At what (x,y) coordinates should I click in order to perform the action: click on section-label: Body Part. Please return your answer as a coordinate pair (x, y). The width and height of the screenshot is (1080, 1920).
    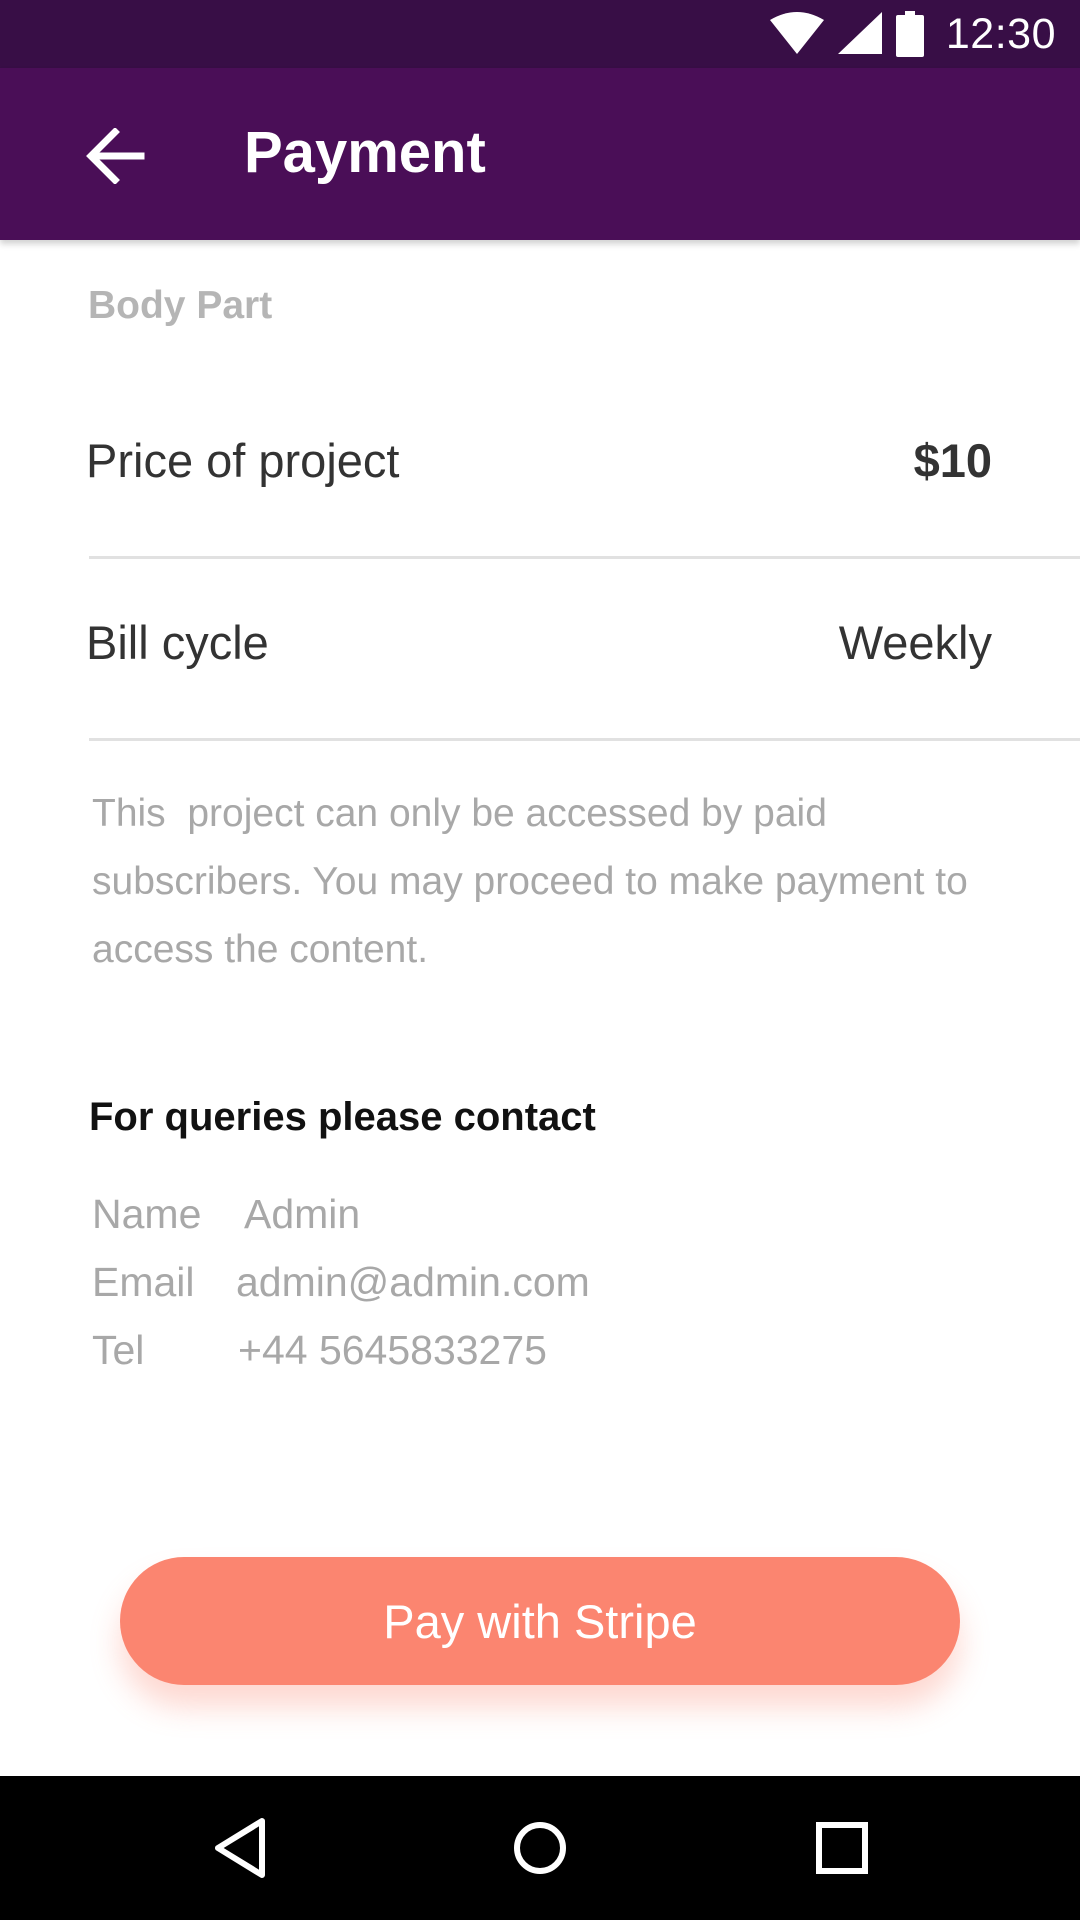
    Looking at the image, I should click on (180, 305).